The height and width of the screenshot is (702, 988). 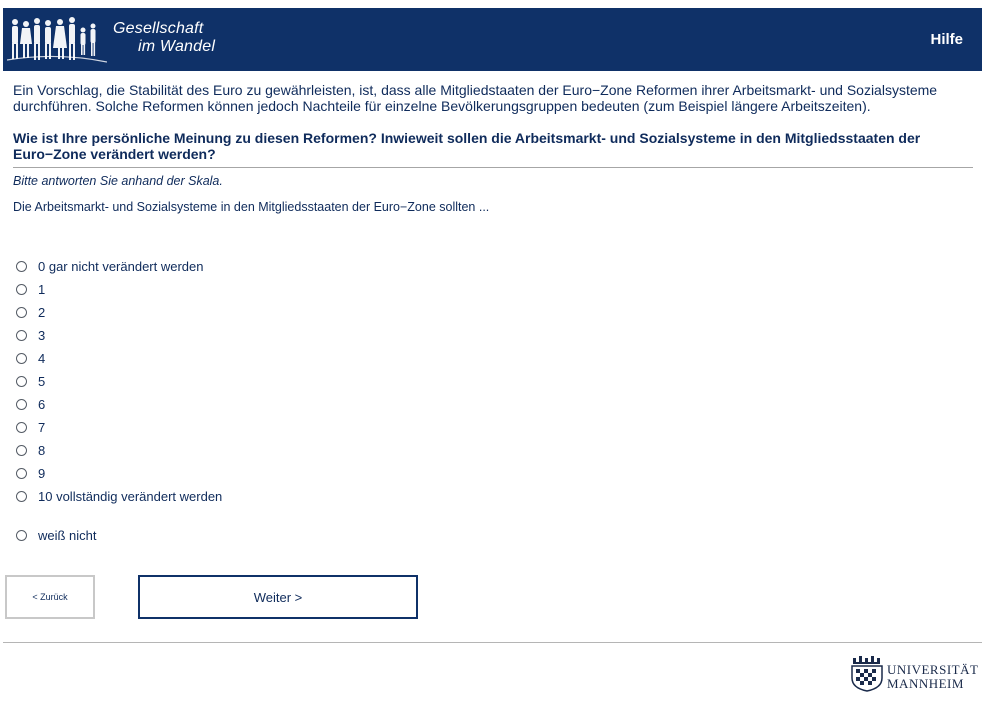 I want to click on option-label: 4, so click(x=42, y=358).